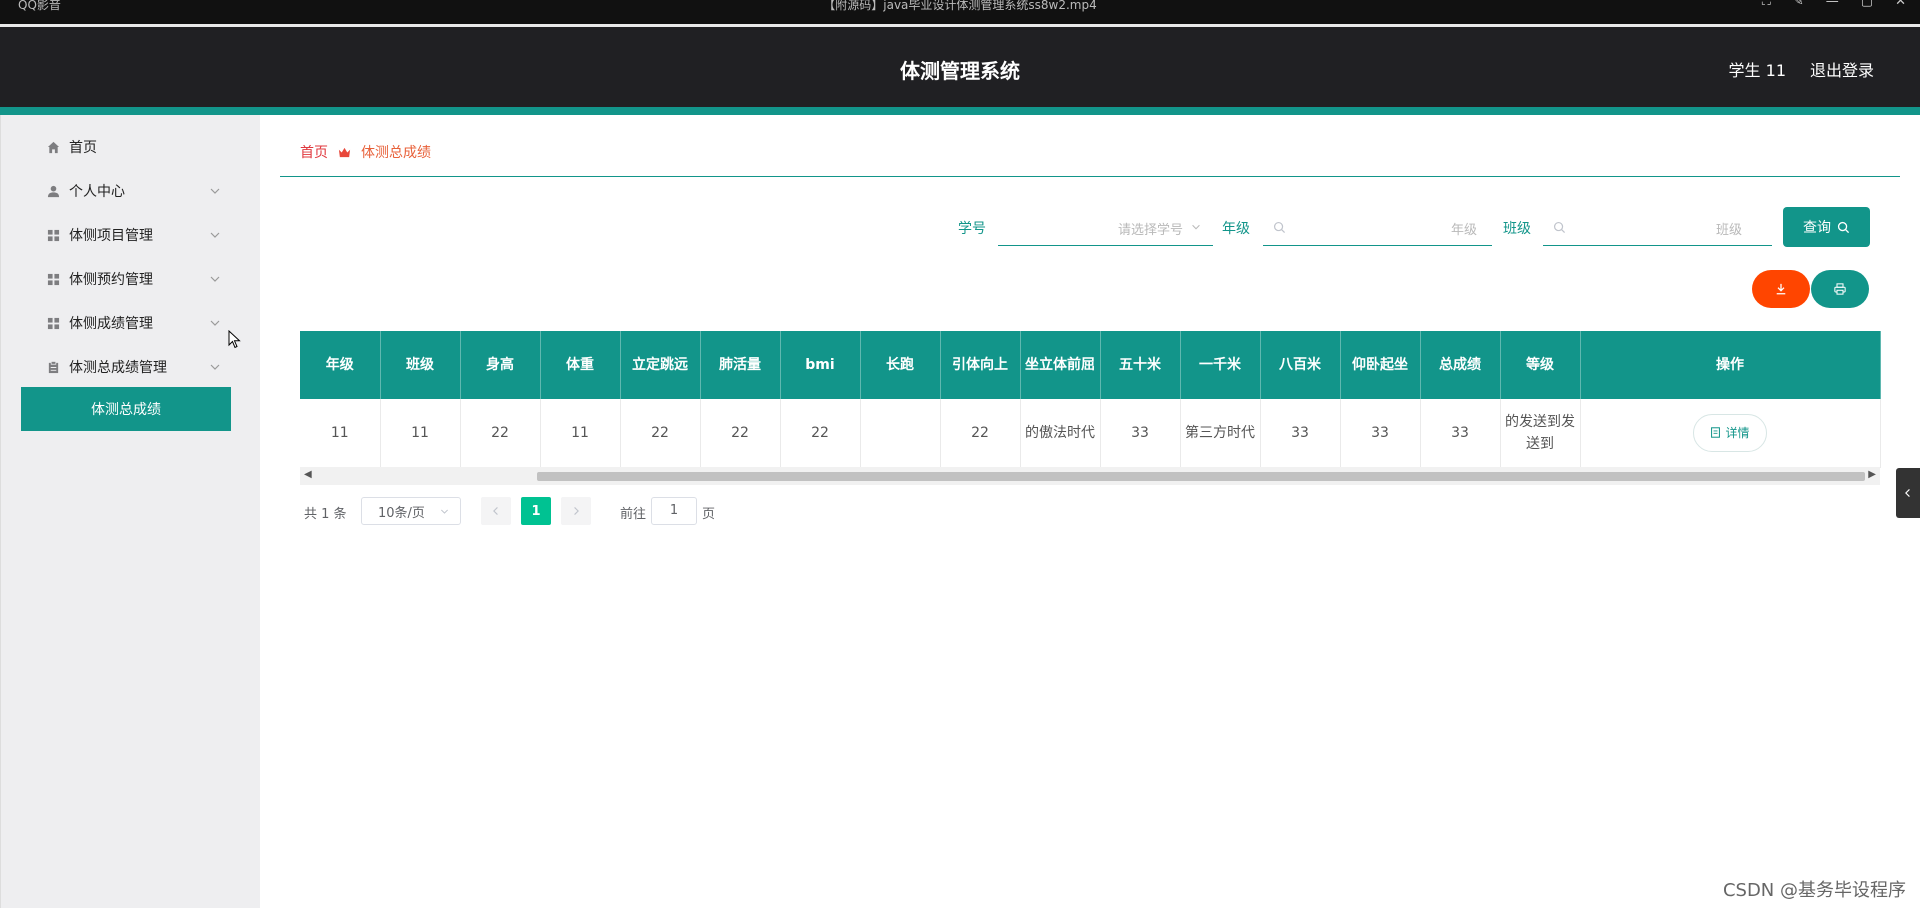 The height and width of the screenshot is (908, 1920). What do you see at coordinates (900, 433) in the screenshot?
I see `table-cell` at bounding box center [900, 433].